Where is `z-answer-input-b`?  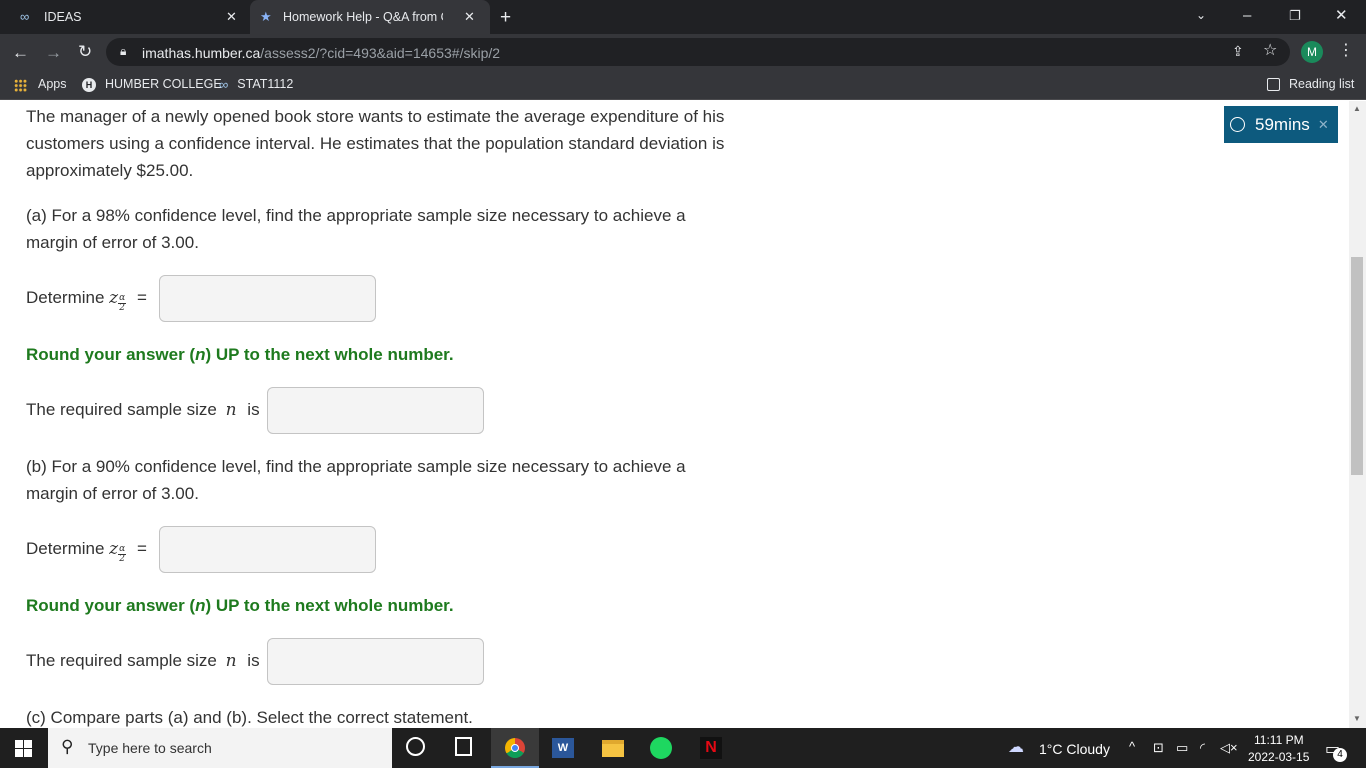 z-answer-input-b is located at coordinates (267, 549).